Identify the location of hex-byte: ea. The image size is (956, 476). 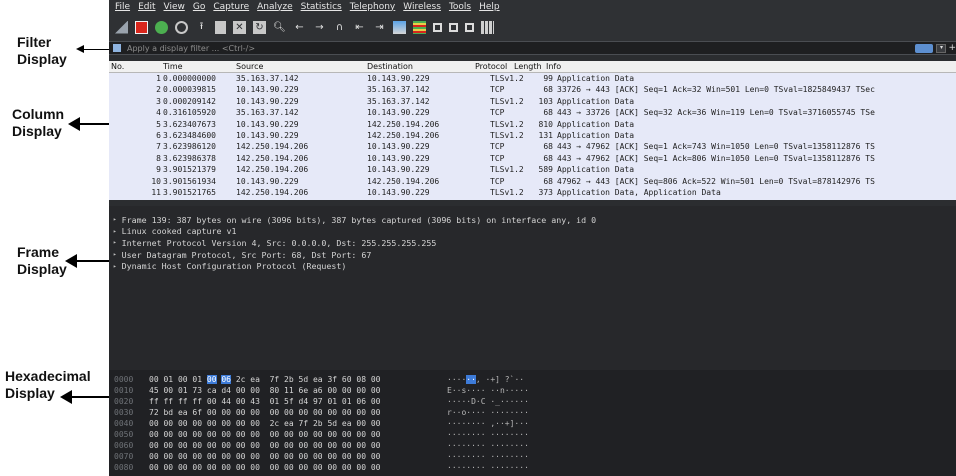
(289, 423).